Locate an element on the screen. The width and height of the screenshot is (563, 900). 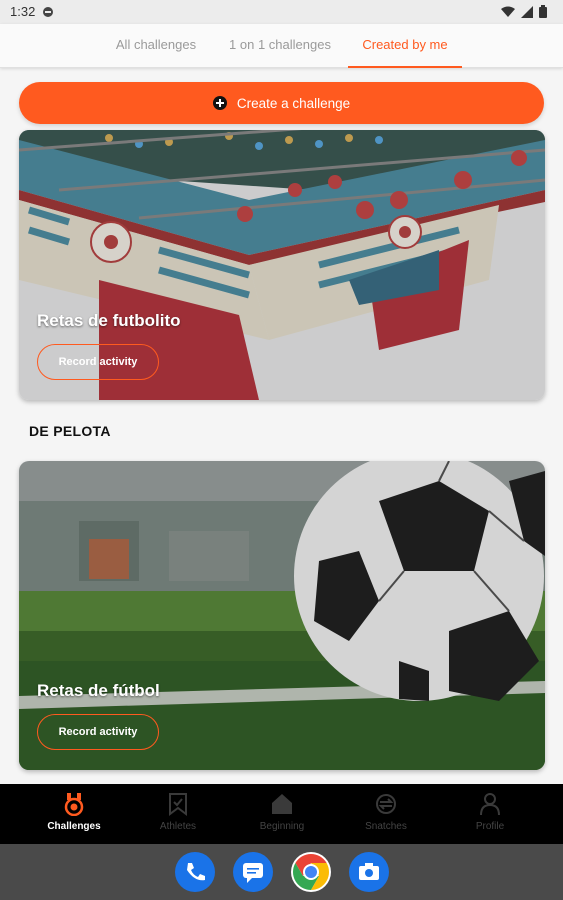
messages-icon is located at coordinates (253, 872).